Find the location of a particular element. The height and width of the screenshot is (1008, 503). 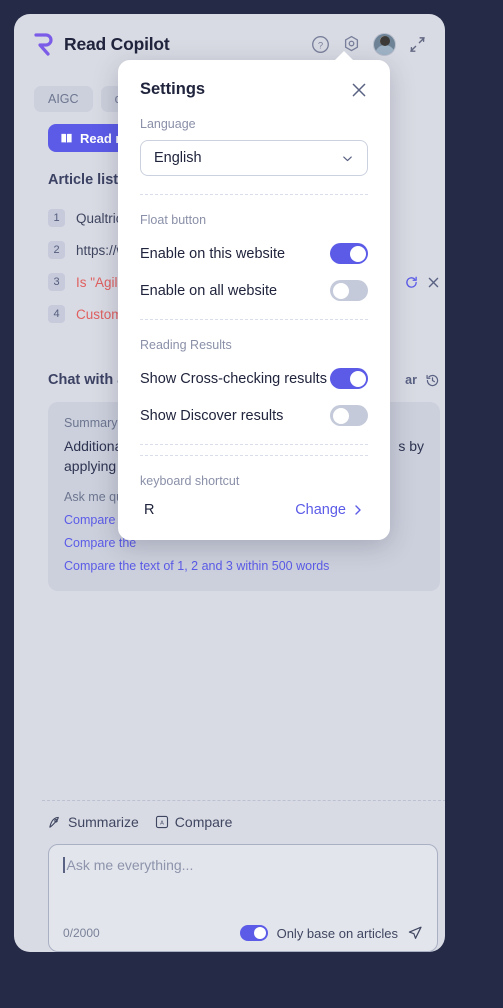

quick-action-label: Compare is located at coordinates (203, 822).